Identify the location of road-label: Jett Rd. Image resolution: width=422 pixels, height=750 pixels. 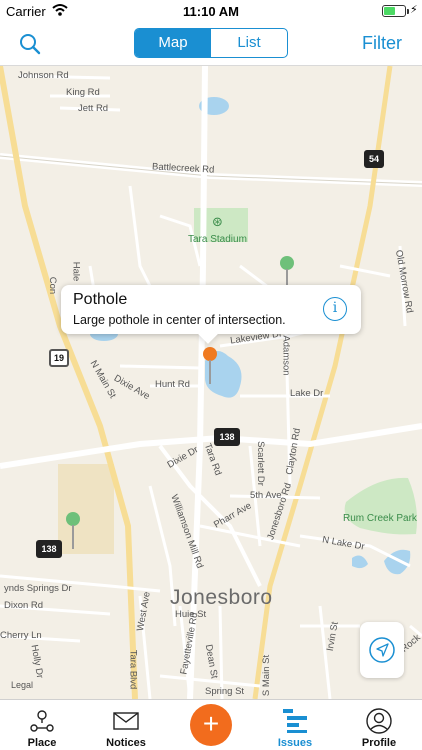
(93, 108).